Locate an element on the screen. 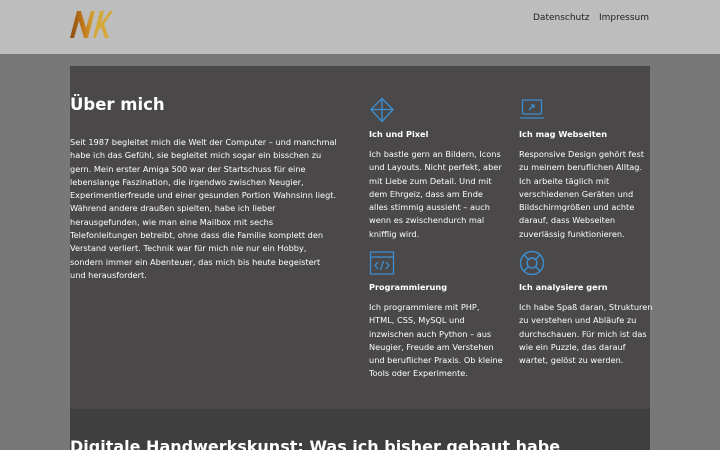 Image resolution: width=720 pixels, height=450 pixels. card-title: Ich mag Webseiten is located at coordinates (563, 134).